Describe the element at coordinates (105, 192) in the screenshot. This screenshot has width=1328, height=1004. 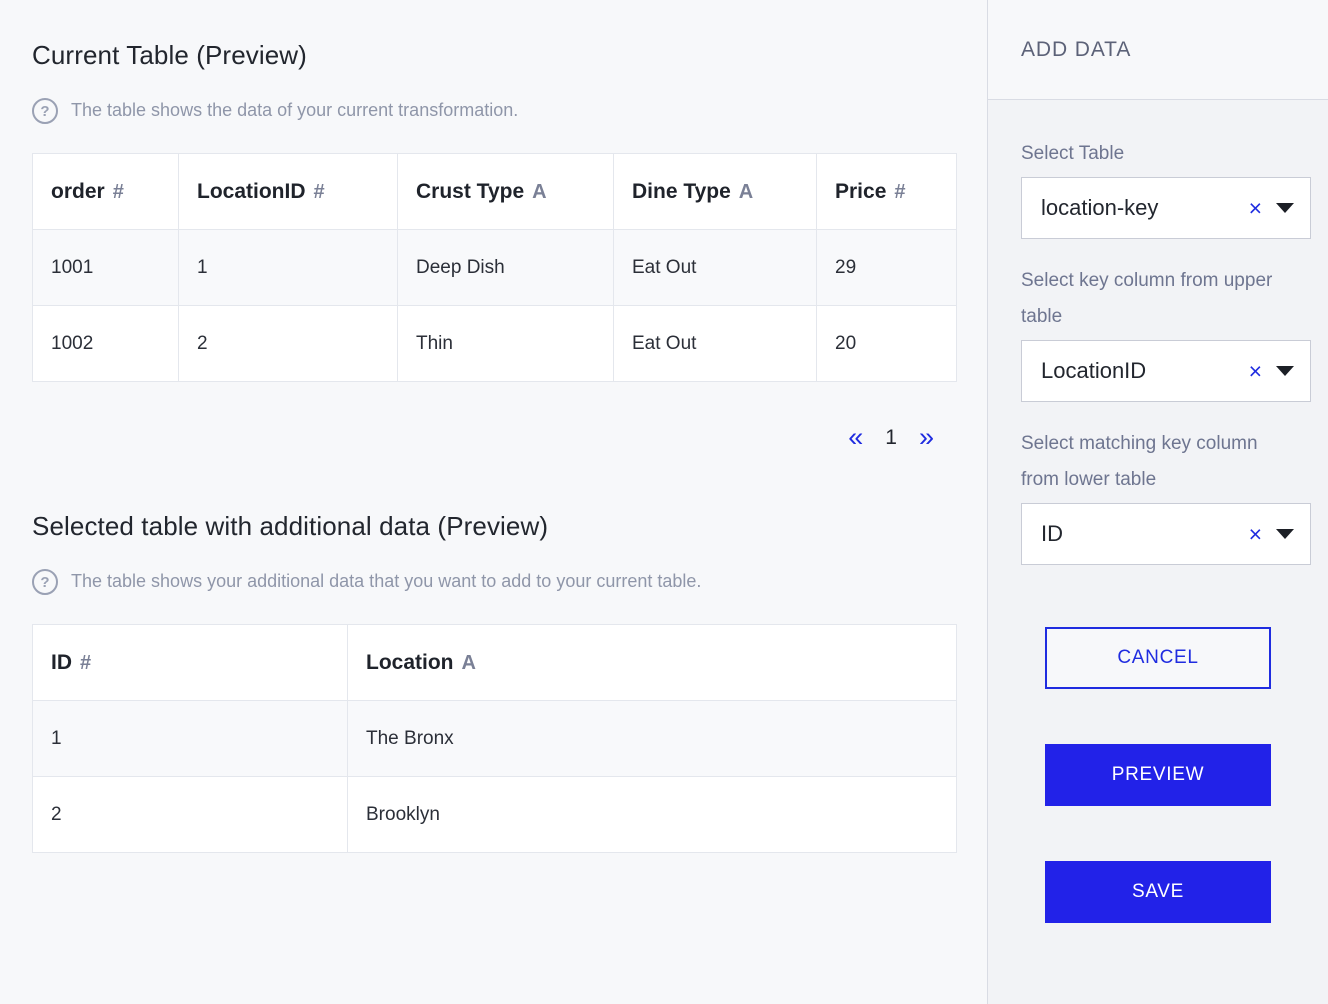
I see `column-header-order: order #` at that location.